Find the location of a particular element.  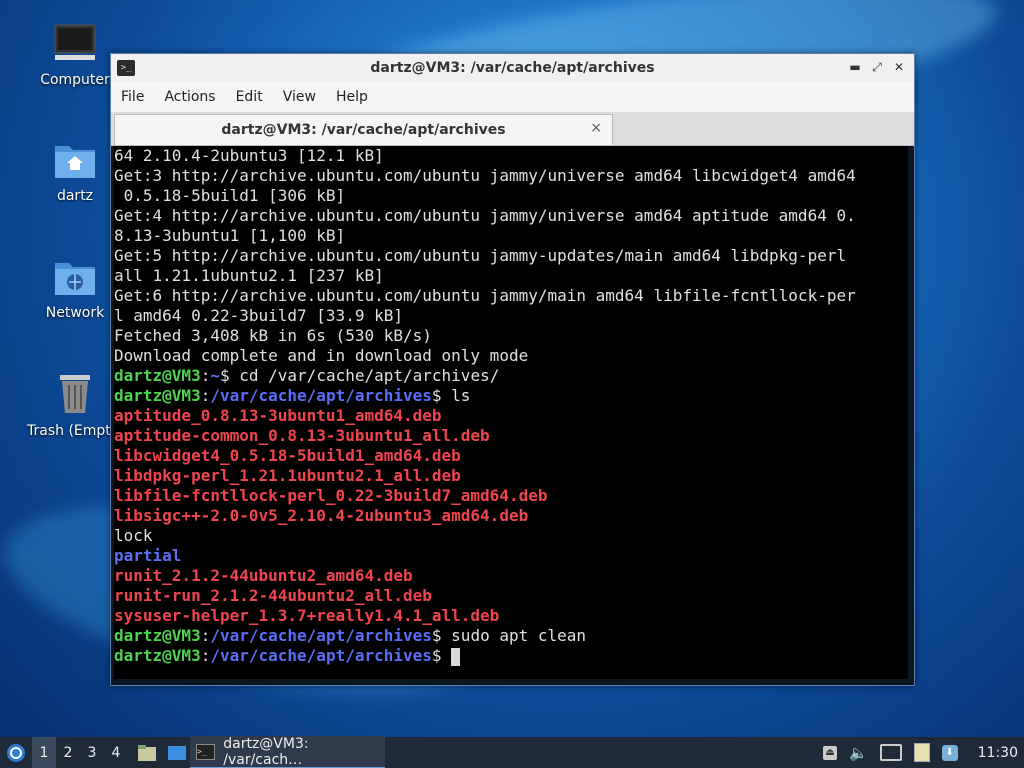

menu-file: File is located at coordinates (132, 97).